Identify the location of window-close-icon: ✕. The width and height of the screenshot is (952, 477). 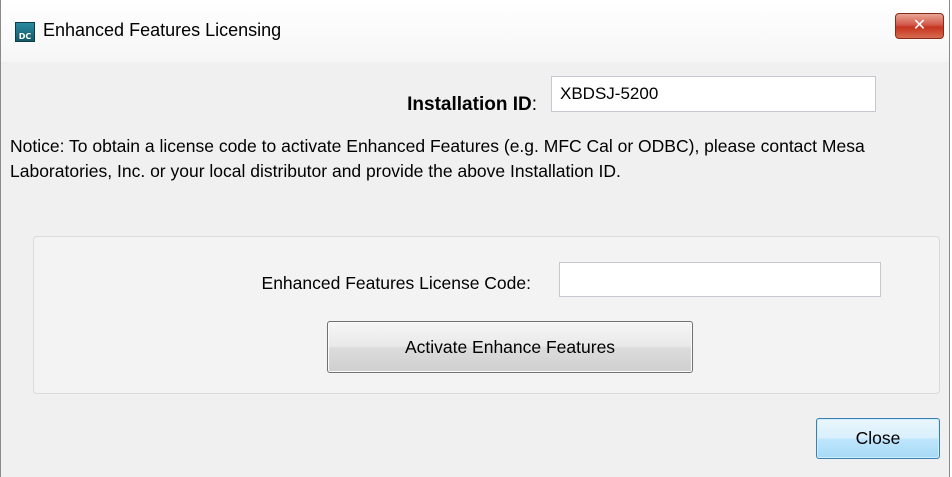
(919, 26).